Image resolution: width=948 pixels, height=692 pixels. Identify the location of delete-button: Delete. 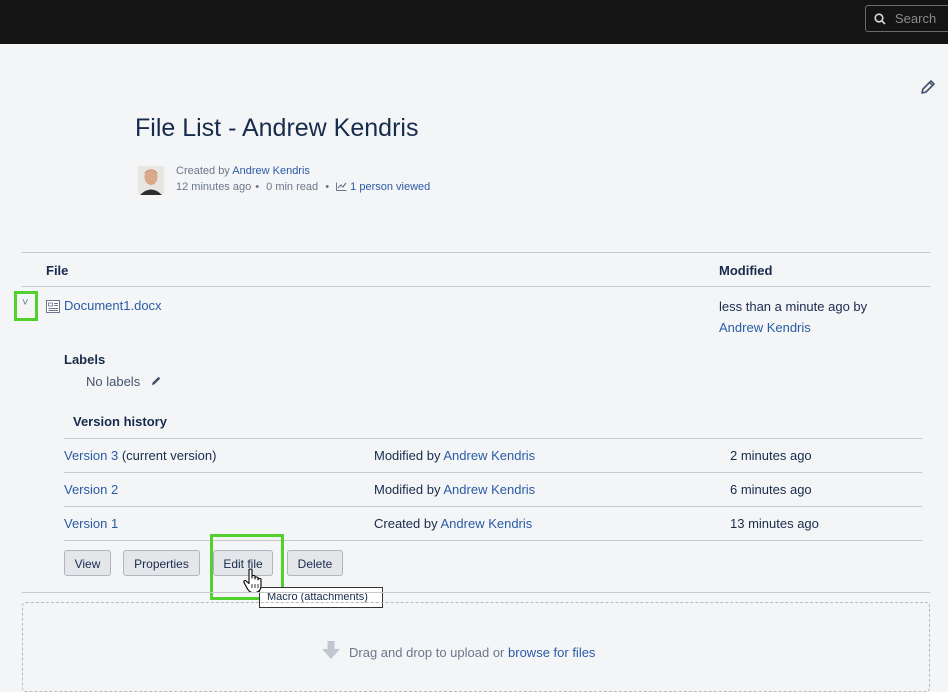
(315, 563).